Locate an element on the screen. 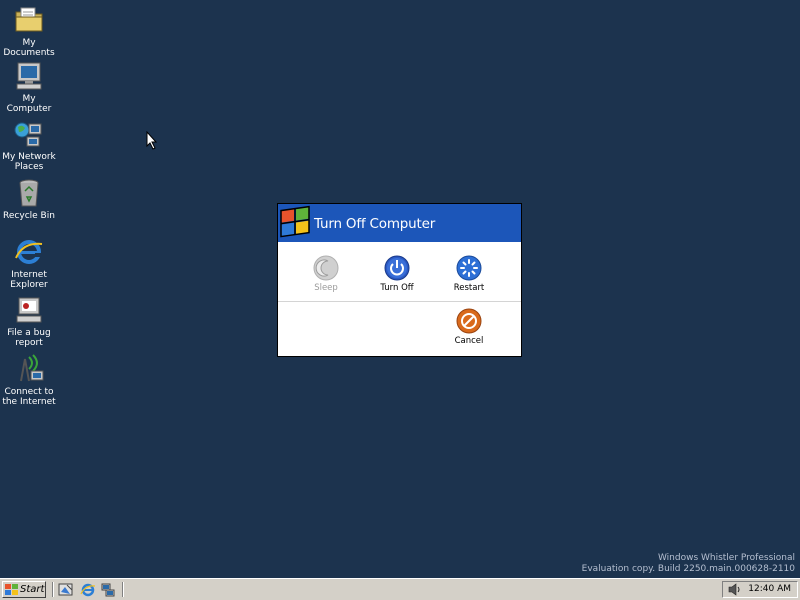 The image size is (800, 600). start-label: Start is located at coordinates (32, 589).